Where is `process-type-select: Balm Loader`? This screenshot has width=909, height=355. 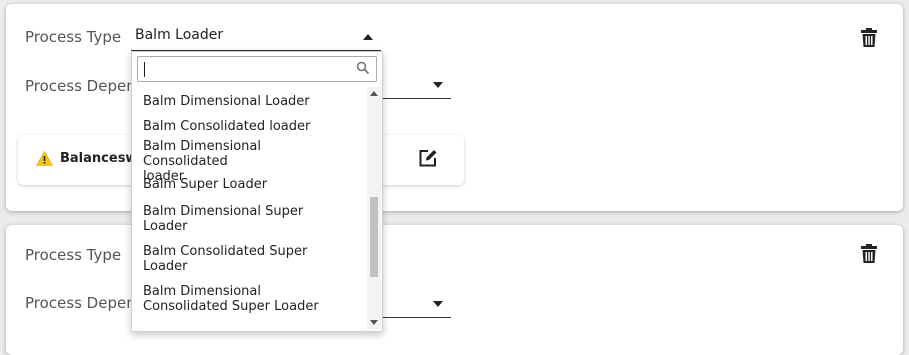 process-type-select: Balm Loader is located at coordinates (256, 36).